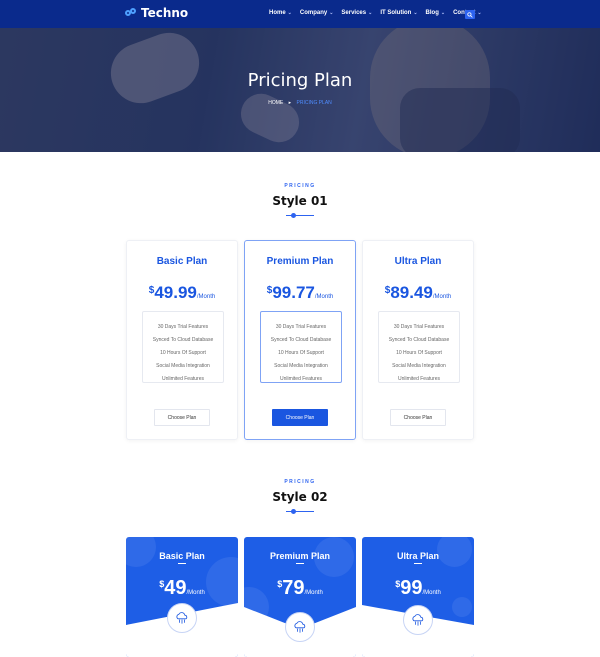 This screenshot has height=657, width=600. Describe the element at coordinates (418, 588) in the screenshot. I see `plan-price: $99/Month` at that location.